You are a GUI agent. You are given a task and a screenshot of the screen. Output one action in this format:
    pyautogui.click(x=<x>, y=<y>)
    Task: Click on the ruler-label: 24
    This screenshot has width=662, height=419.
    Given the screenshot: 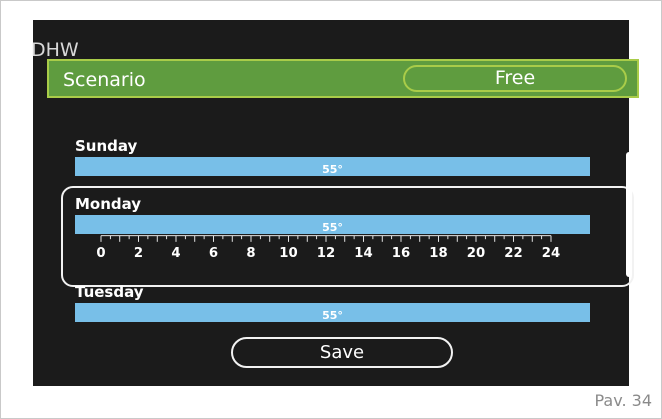 What is the action you would take?
    pyautogui.click(x=551, y=253)
    